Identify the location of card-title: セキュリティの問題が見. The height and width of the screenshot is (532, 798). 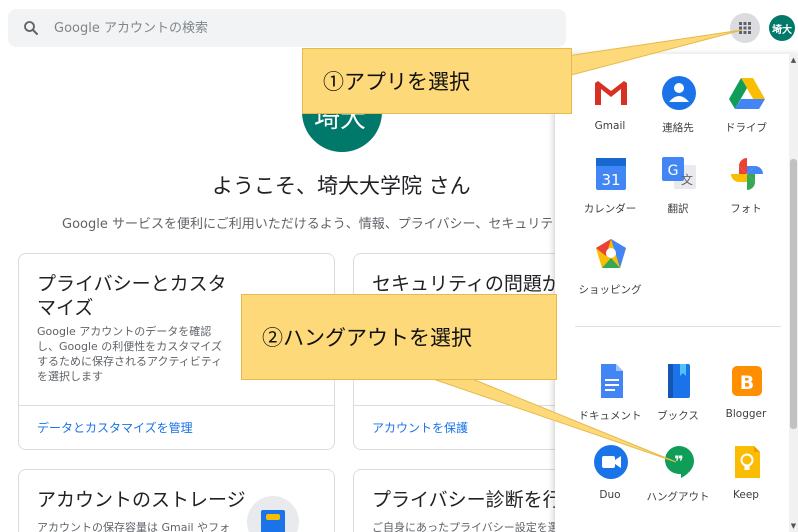
(476, 284).